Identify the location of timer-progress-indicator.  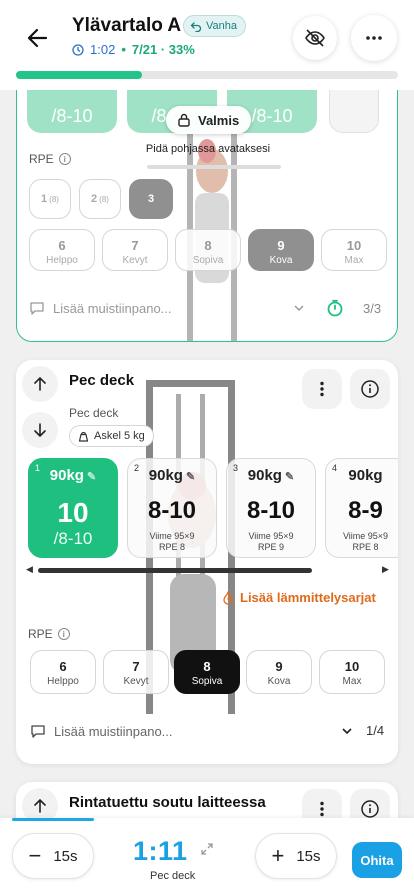
(53, 819).